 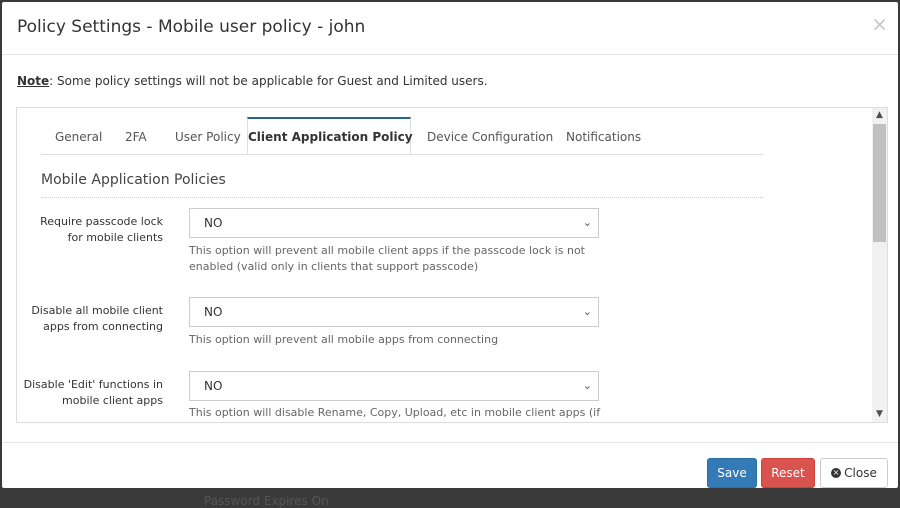 I want to click on disable-edit-select: NO ⌄, so click(x=394, y=386).